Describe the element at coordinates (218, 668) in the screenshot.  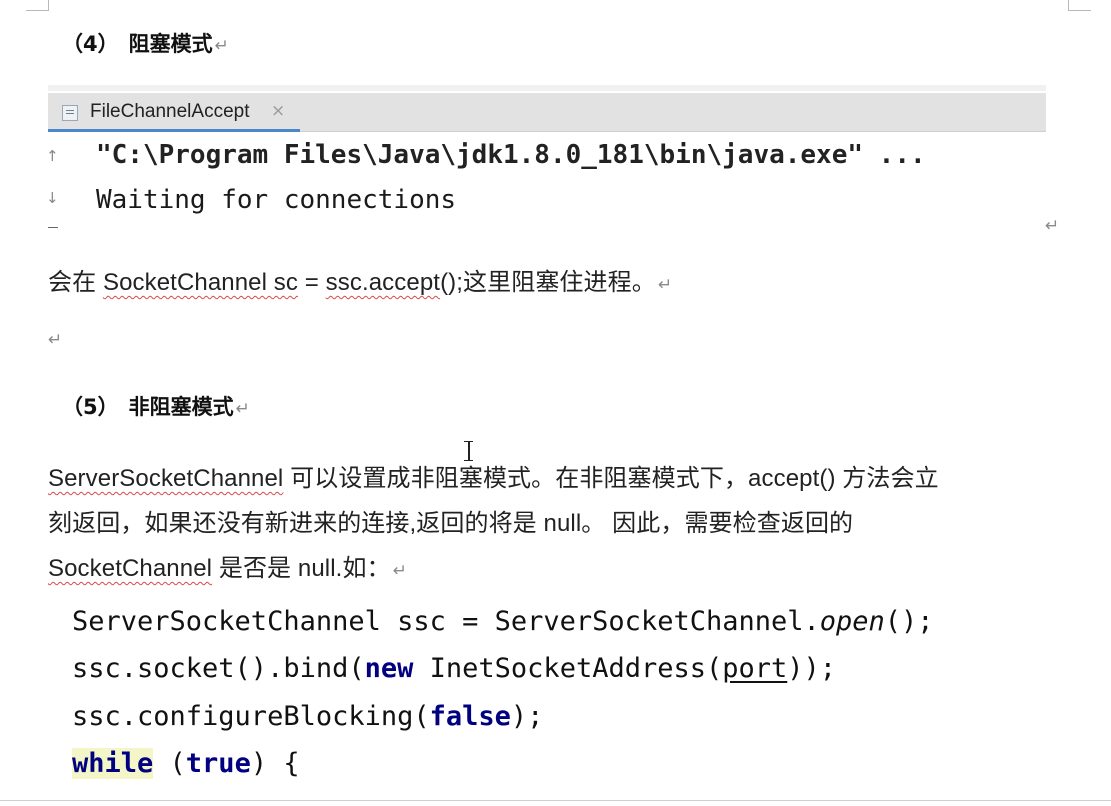
I see `code-text: ssc.socket().bind(` at that location.